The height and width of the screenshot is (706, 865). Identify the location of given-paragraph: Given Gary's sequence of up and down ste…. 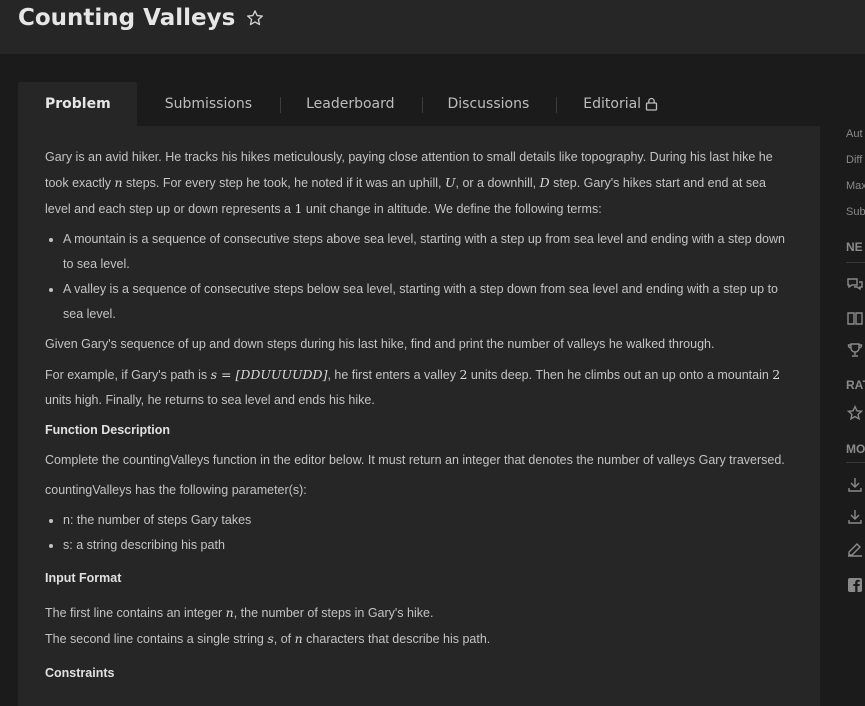
(380, 344).